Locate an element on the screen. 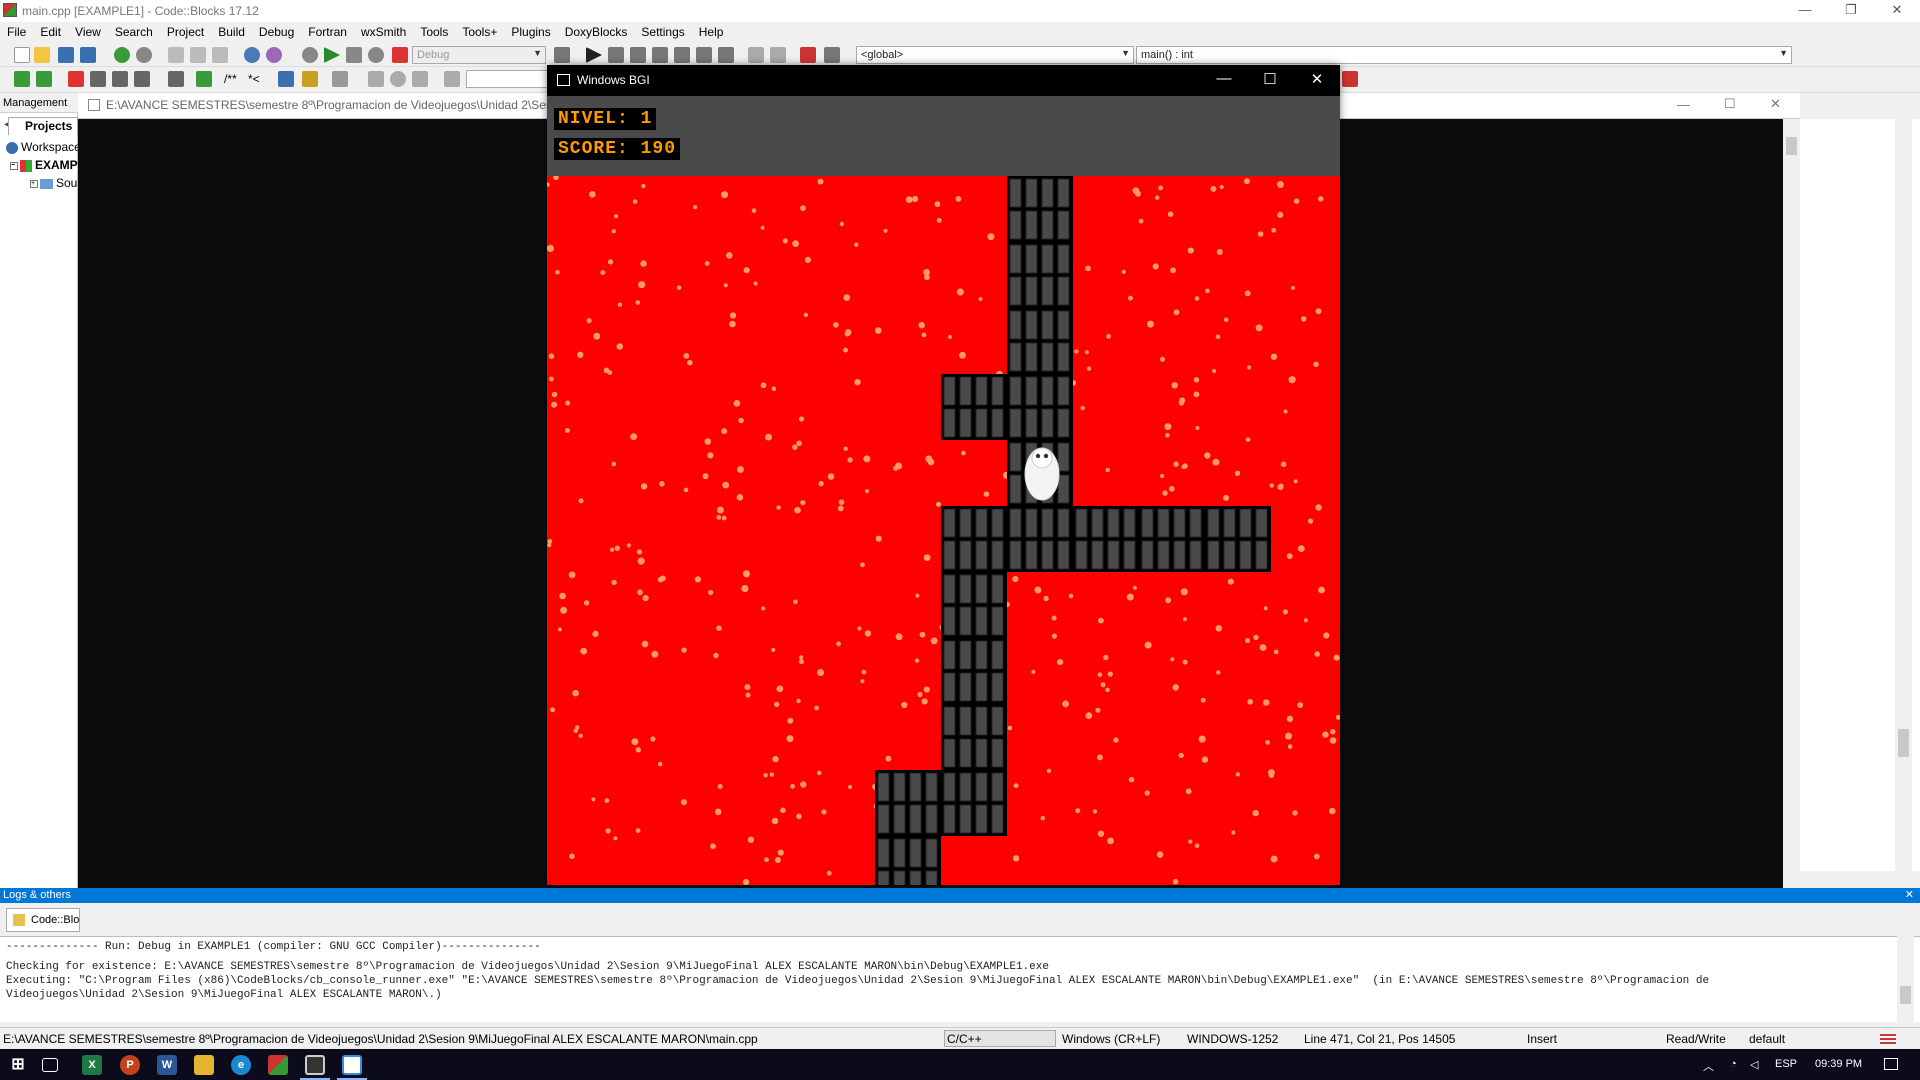 The width and height of the screenshot is (1920, 1080). prev-bookmark-icon is located at coordinates (98, 79).